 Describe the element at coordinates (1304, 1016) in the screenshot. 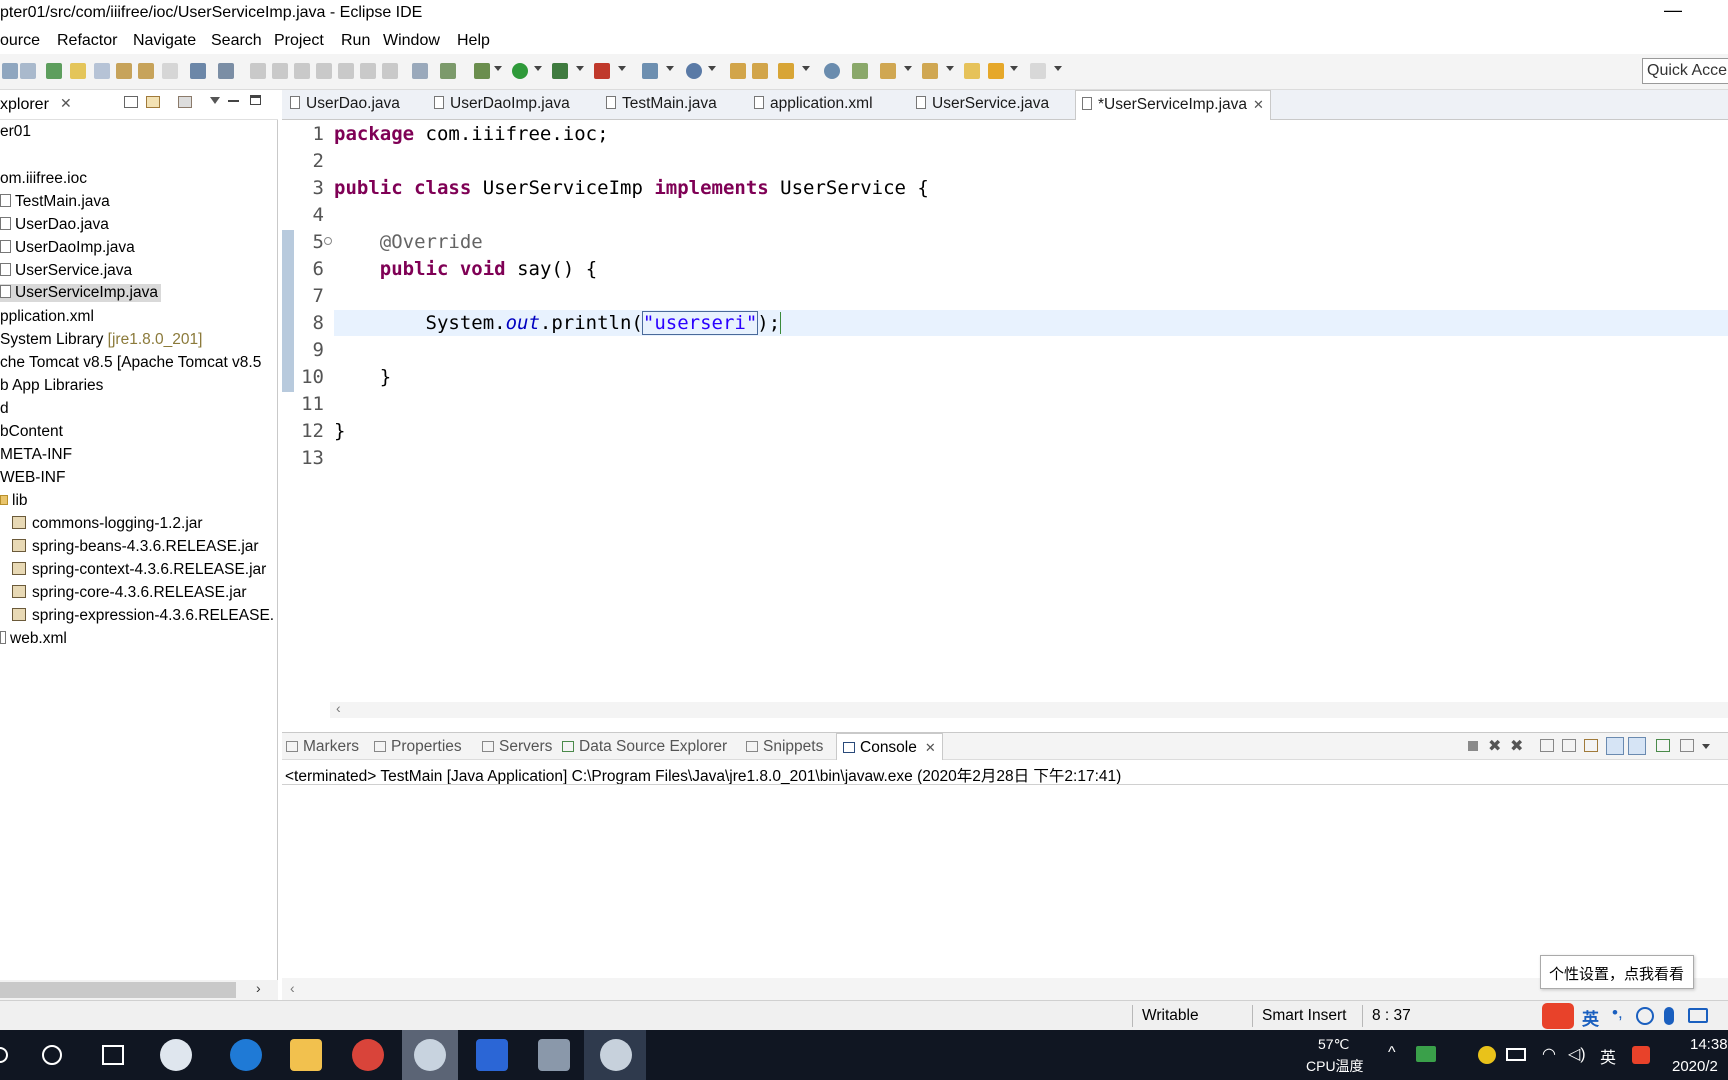

I see `status-insert-mode: Smart Insert` at that location.